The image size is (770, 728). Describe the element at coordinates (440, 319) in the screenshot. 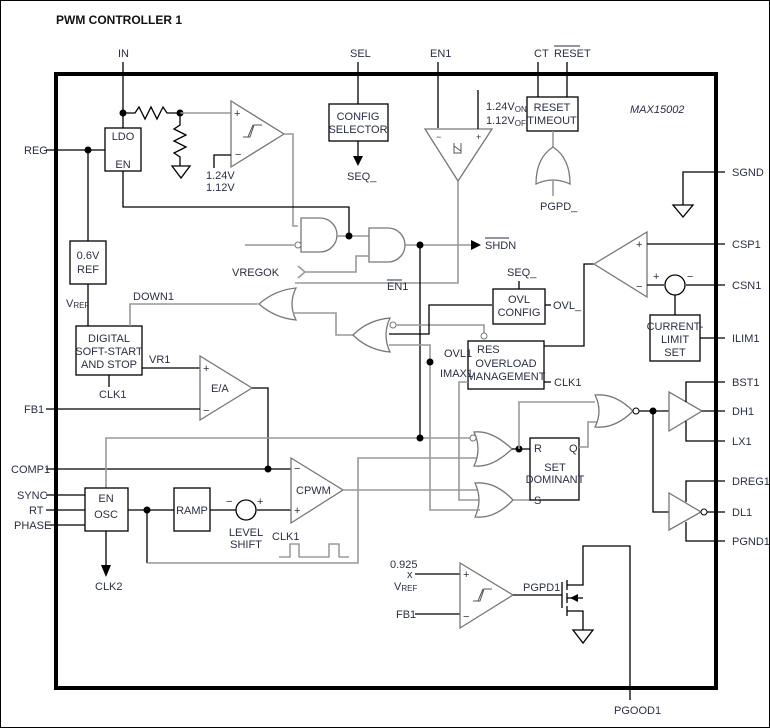

I see `wire-ovl-config` at that location.